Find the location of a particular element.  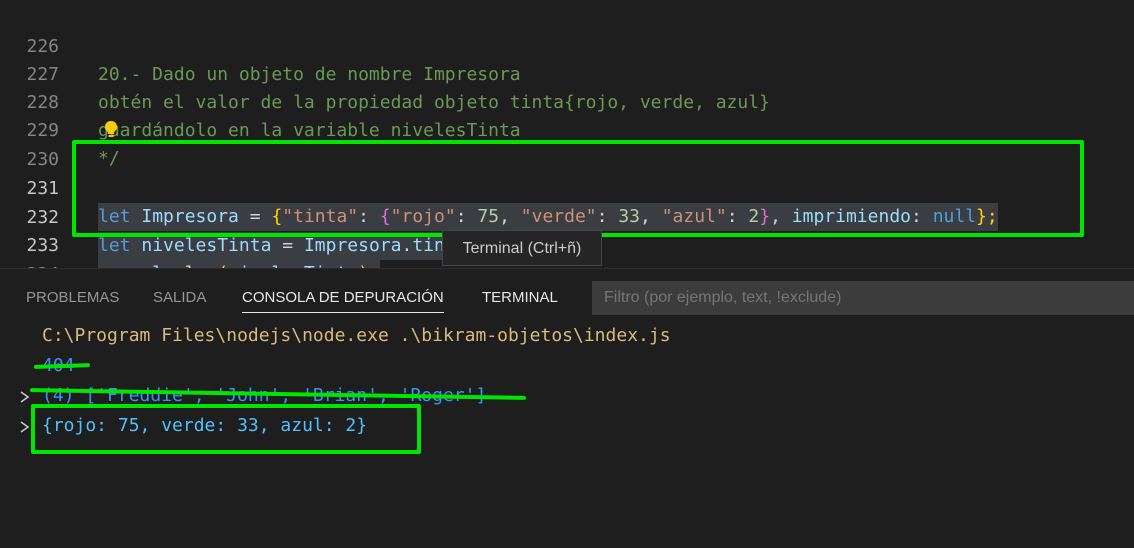

output-highlight-box is located at coordinates (226, 429).